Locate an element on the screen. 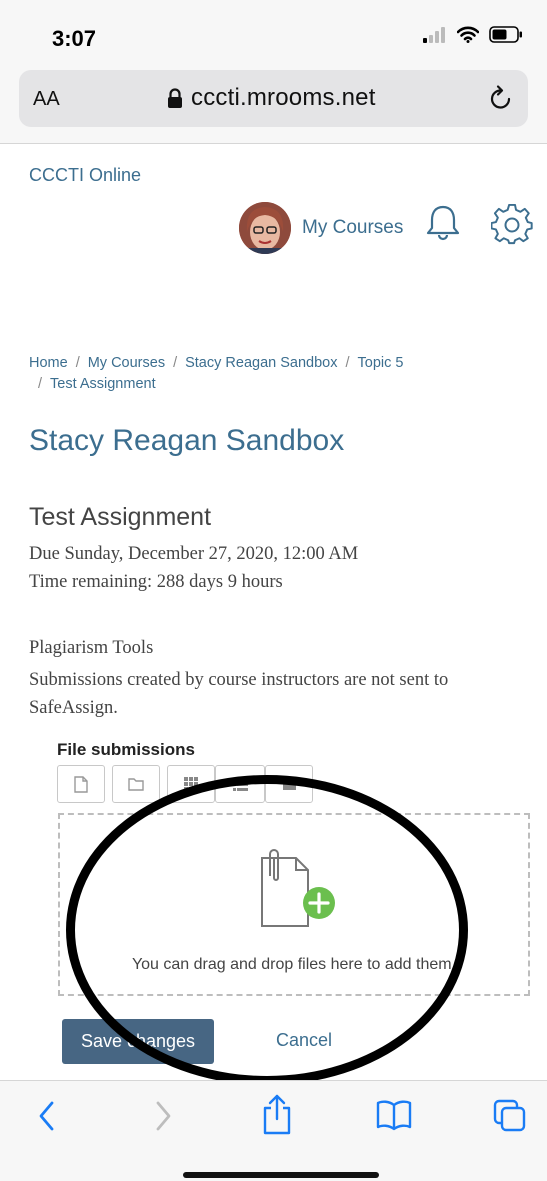 The image size is (547, 1181). status-icons is located at coordinates (473, 34).